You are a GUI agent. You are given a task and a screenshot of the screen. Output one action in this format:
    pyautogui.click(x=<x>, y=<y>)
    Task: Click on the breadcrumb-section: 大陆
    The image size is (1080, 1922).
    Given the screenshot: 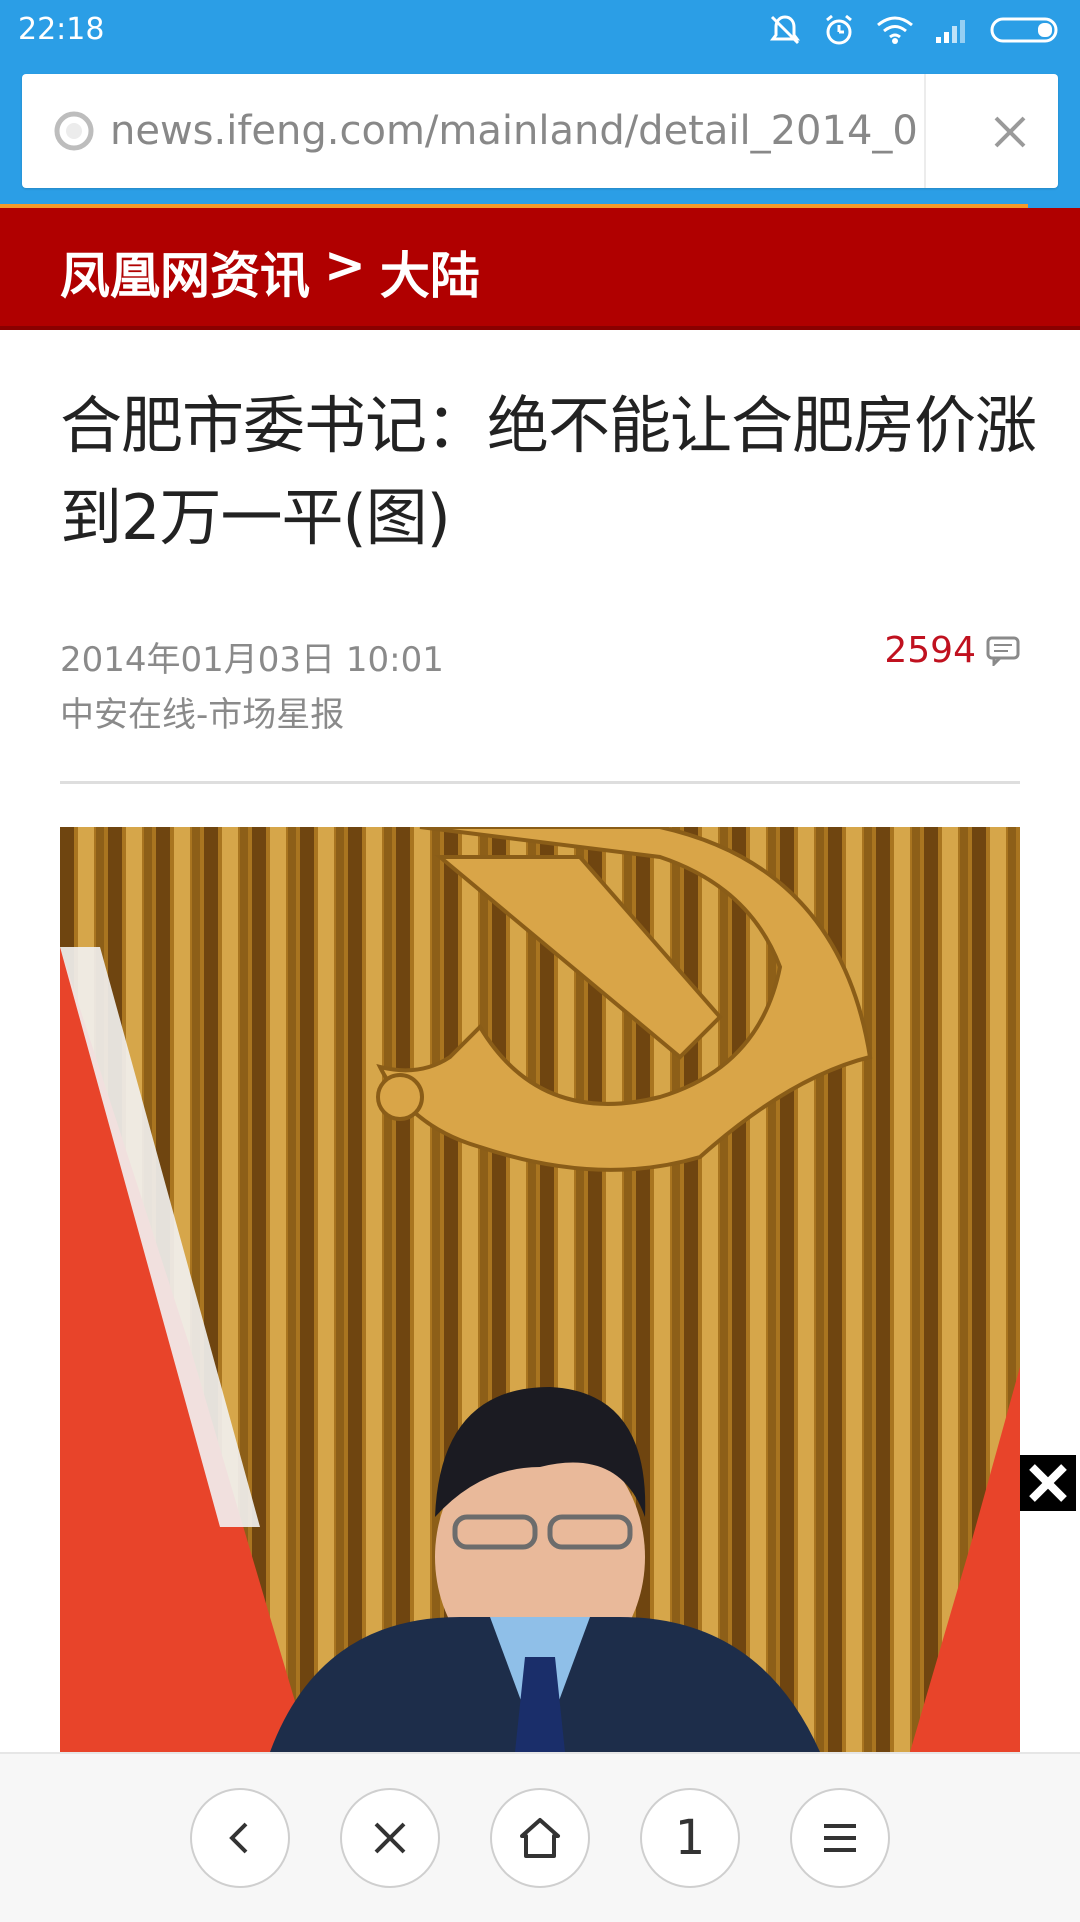 What is the action you would take?
    pyautogui.click(x=430, y=272)
    